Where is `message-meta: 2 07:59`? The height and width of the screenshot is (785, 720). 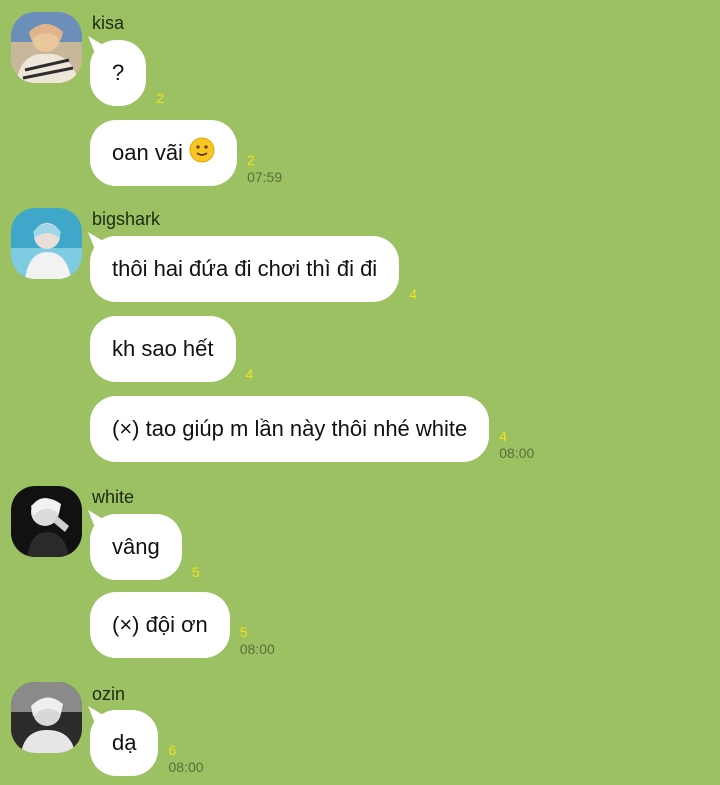
message-meta: 2 07:59 is located at coordinates (264, 169).